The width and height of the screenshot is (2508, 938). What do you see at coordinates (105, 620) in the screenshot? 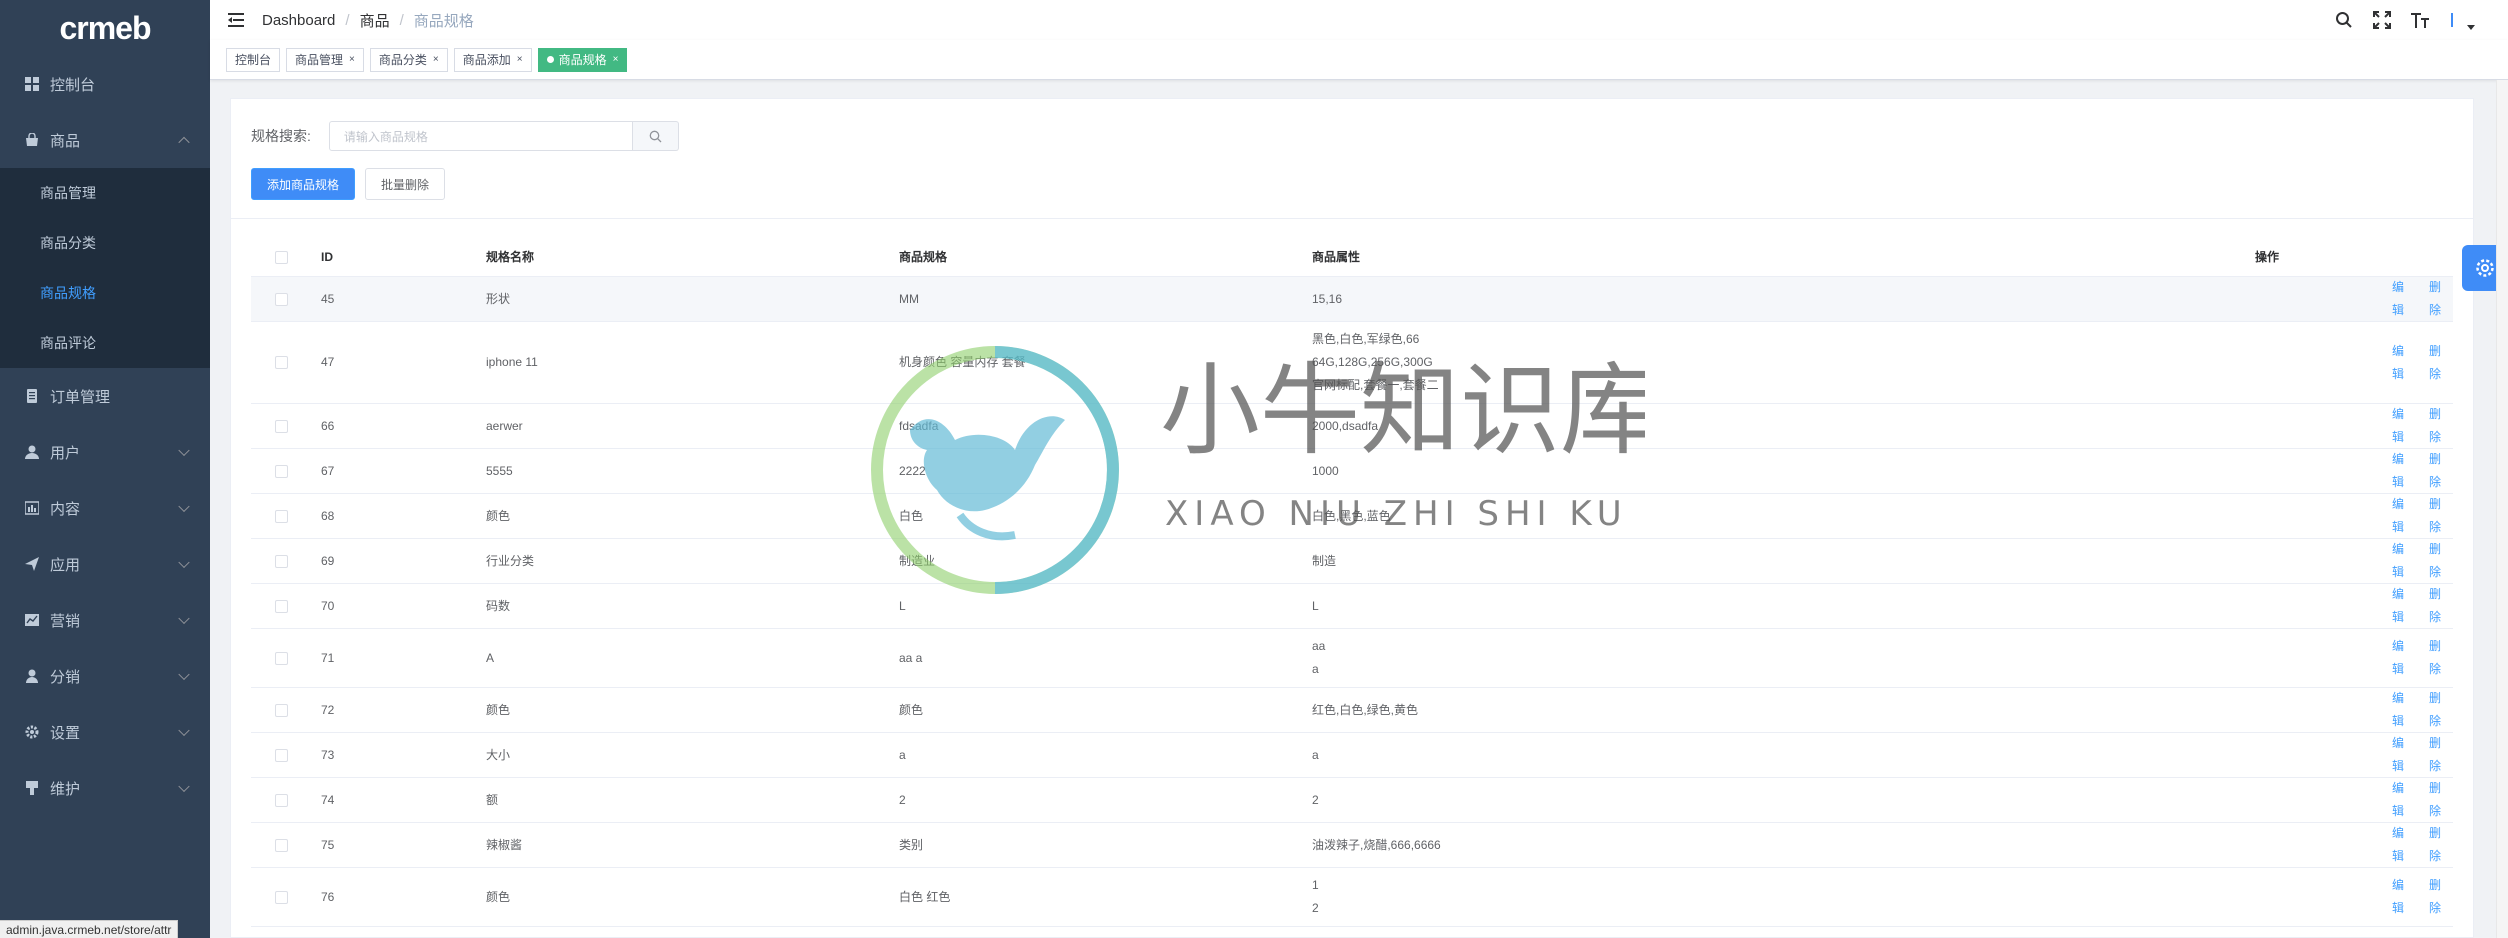
I see `sidebar-item-marketing: 营销` at bounding box center [105, 620].